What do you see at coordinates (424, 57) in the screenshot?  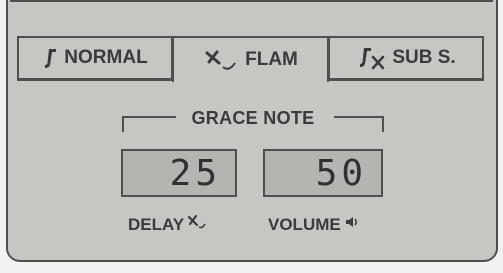 I see `tab-sub-stroke-label: SUB S.` at bounding box center [424, 57].